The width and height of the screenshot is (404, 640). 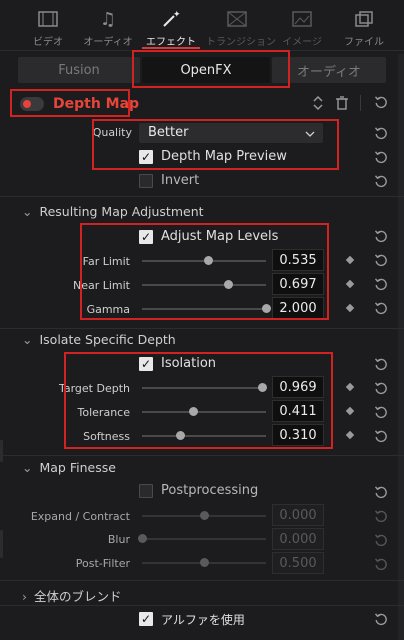 What do you see at coordinates (211, 69) in the screenshot?
I see `highlight-box-openfx` at bounding box center [211, 69].